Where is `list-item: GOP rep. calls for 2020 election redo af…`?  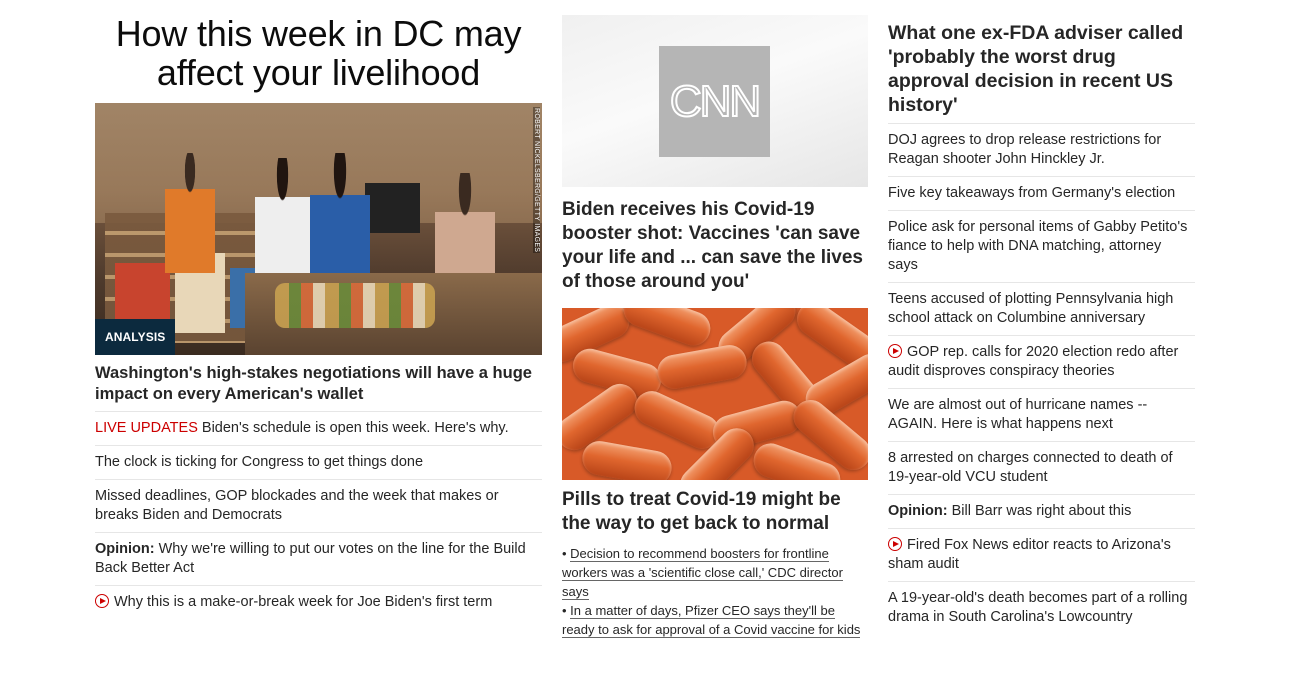 list-item: GOP rep. calls for 2020 election redo af… is located at coordinates (1041, 362).